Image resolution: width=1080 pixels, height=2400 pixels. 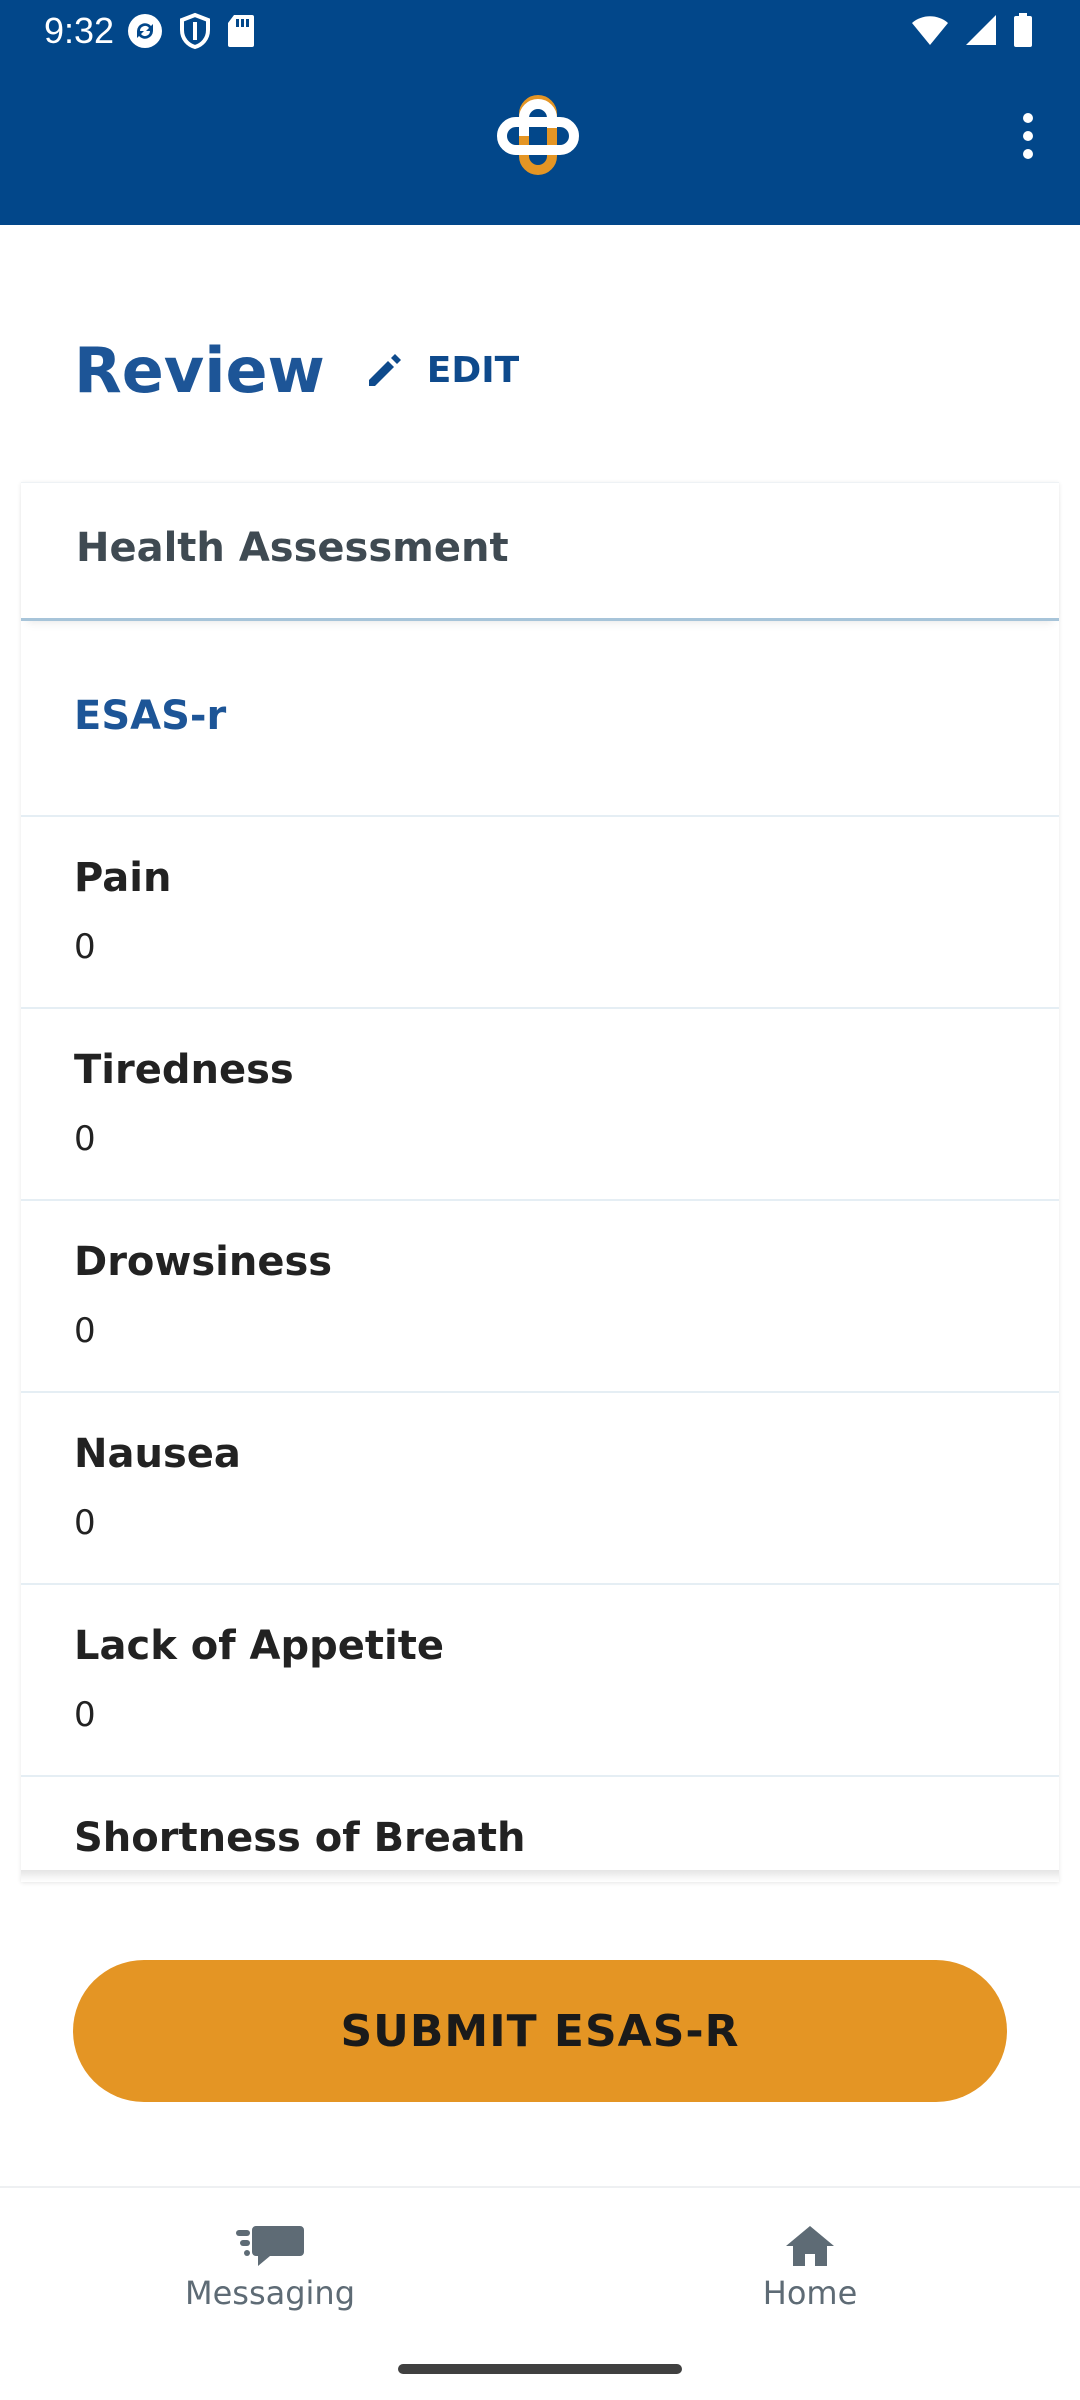 I want to click on item-label: Drowsiness, so click(x=203, y=1262).